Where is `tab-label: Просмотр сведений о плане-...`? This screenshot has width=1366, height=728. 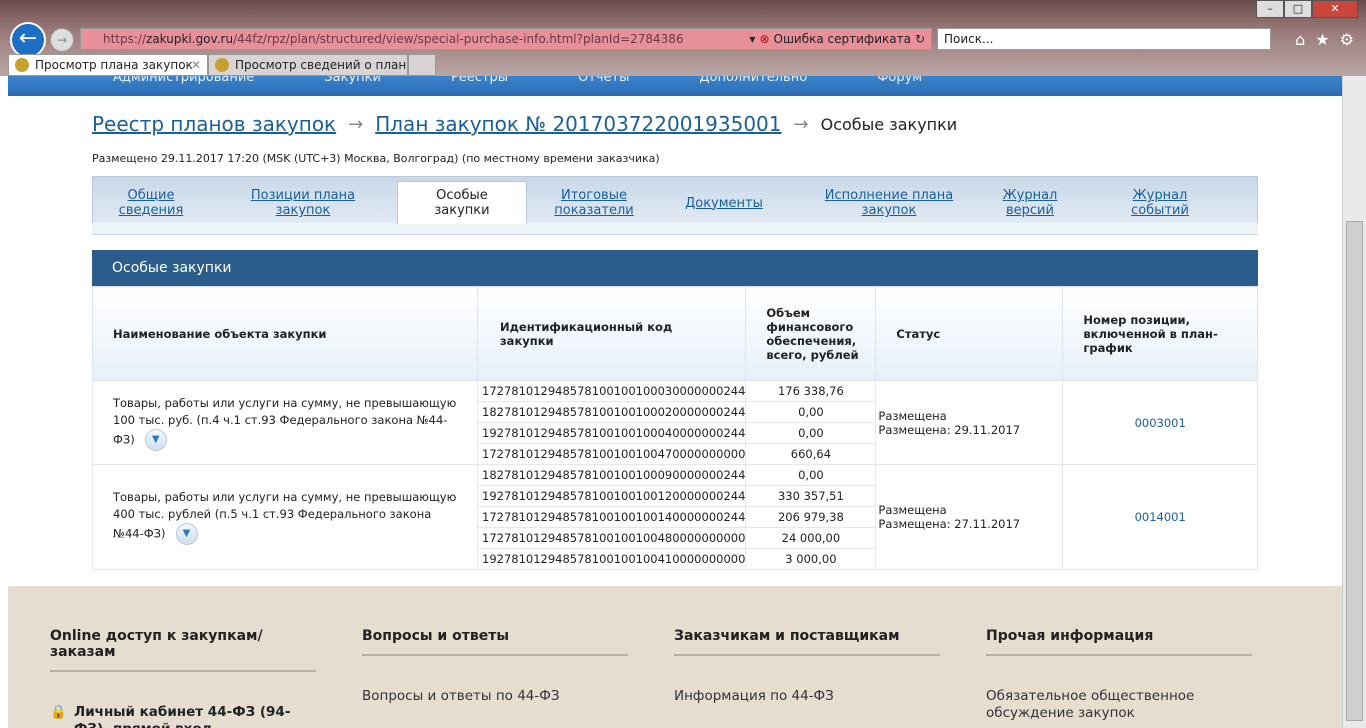 tab-label: Просмотр сведений о плане-... is located at coordinates (321, 65).